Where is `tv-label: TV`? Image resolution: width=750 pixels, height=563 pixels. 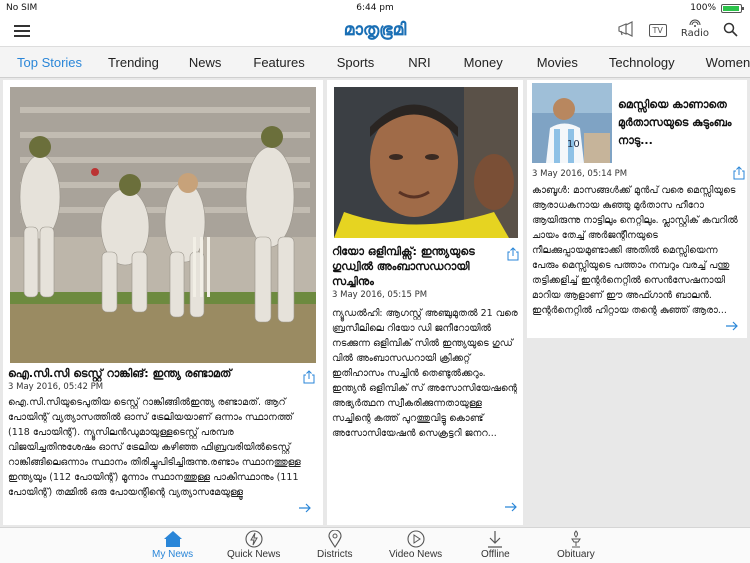
tv-label: TV is located at coordinates (657, 30).